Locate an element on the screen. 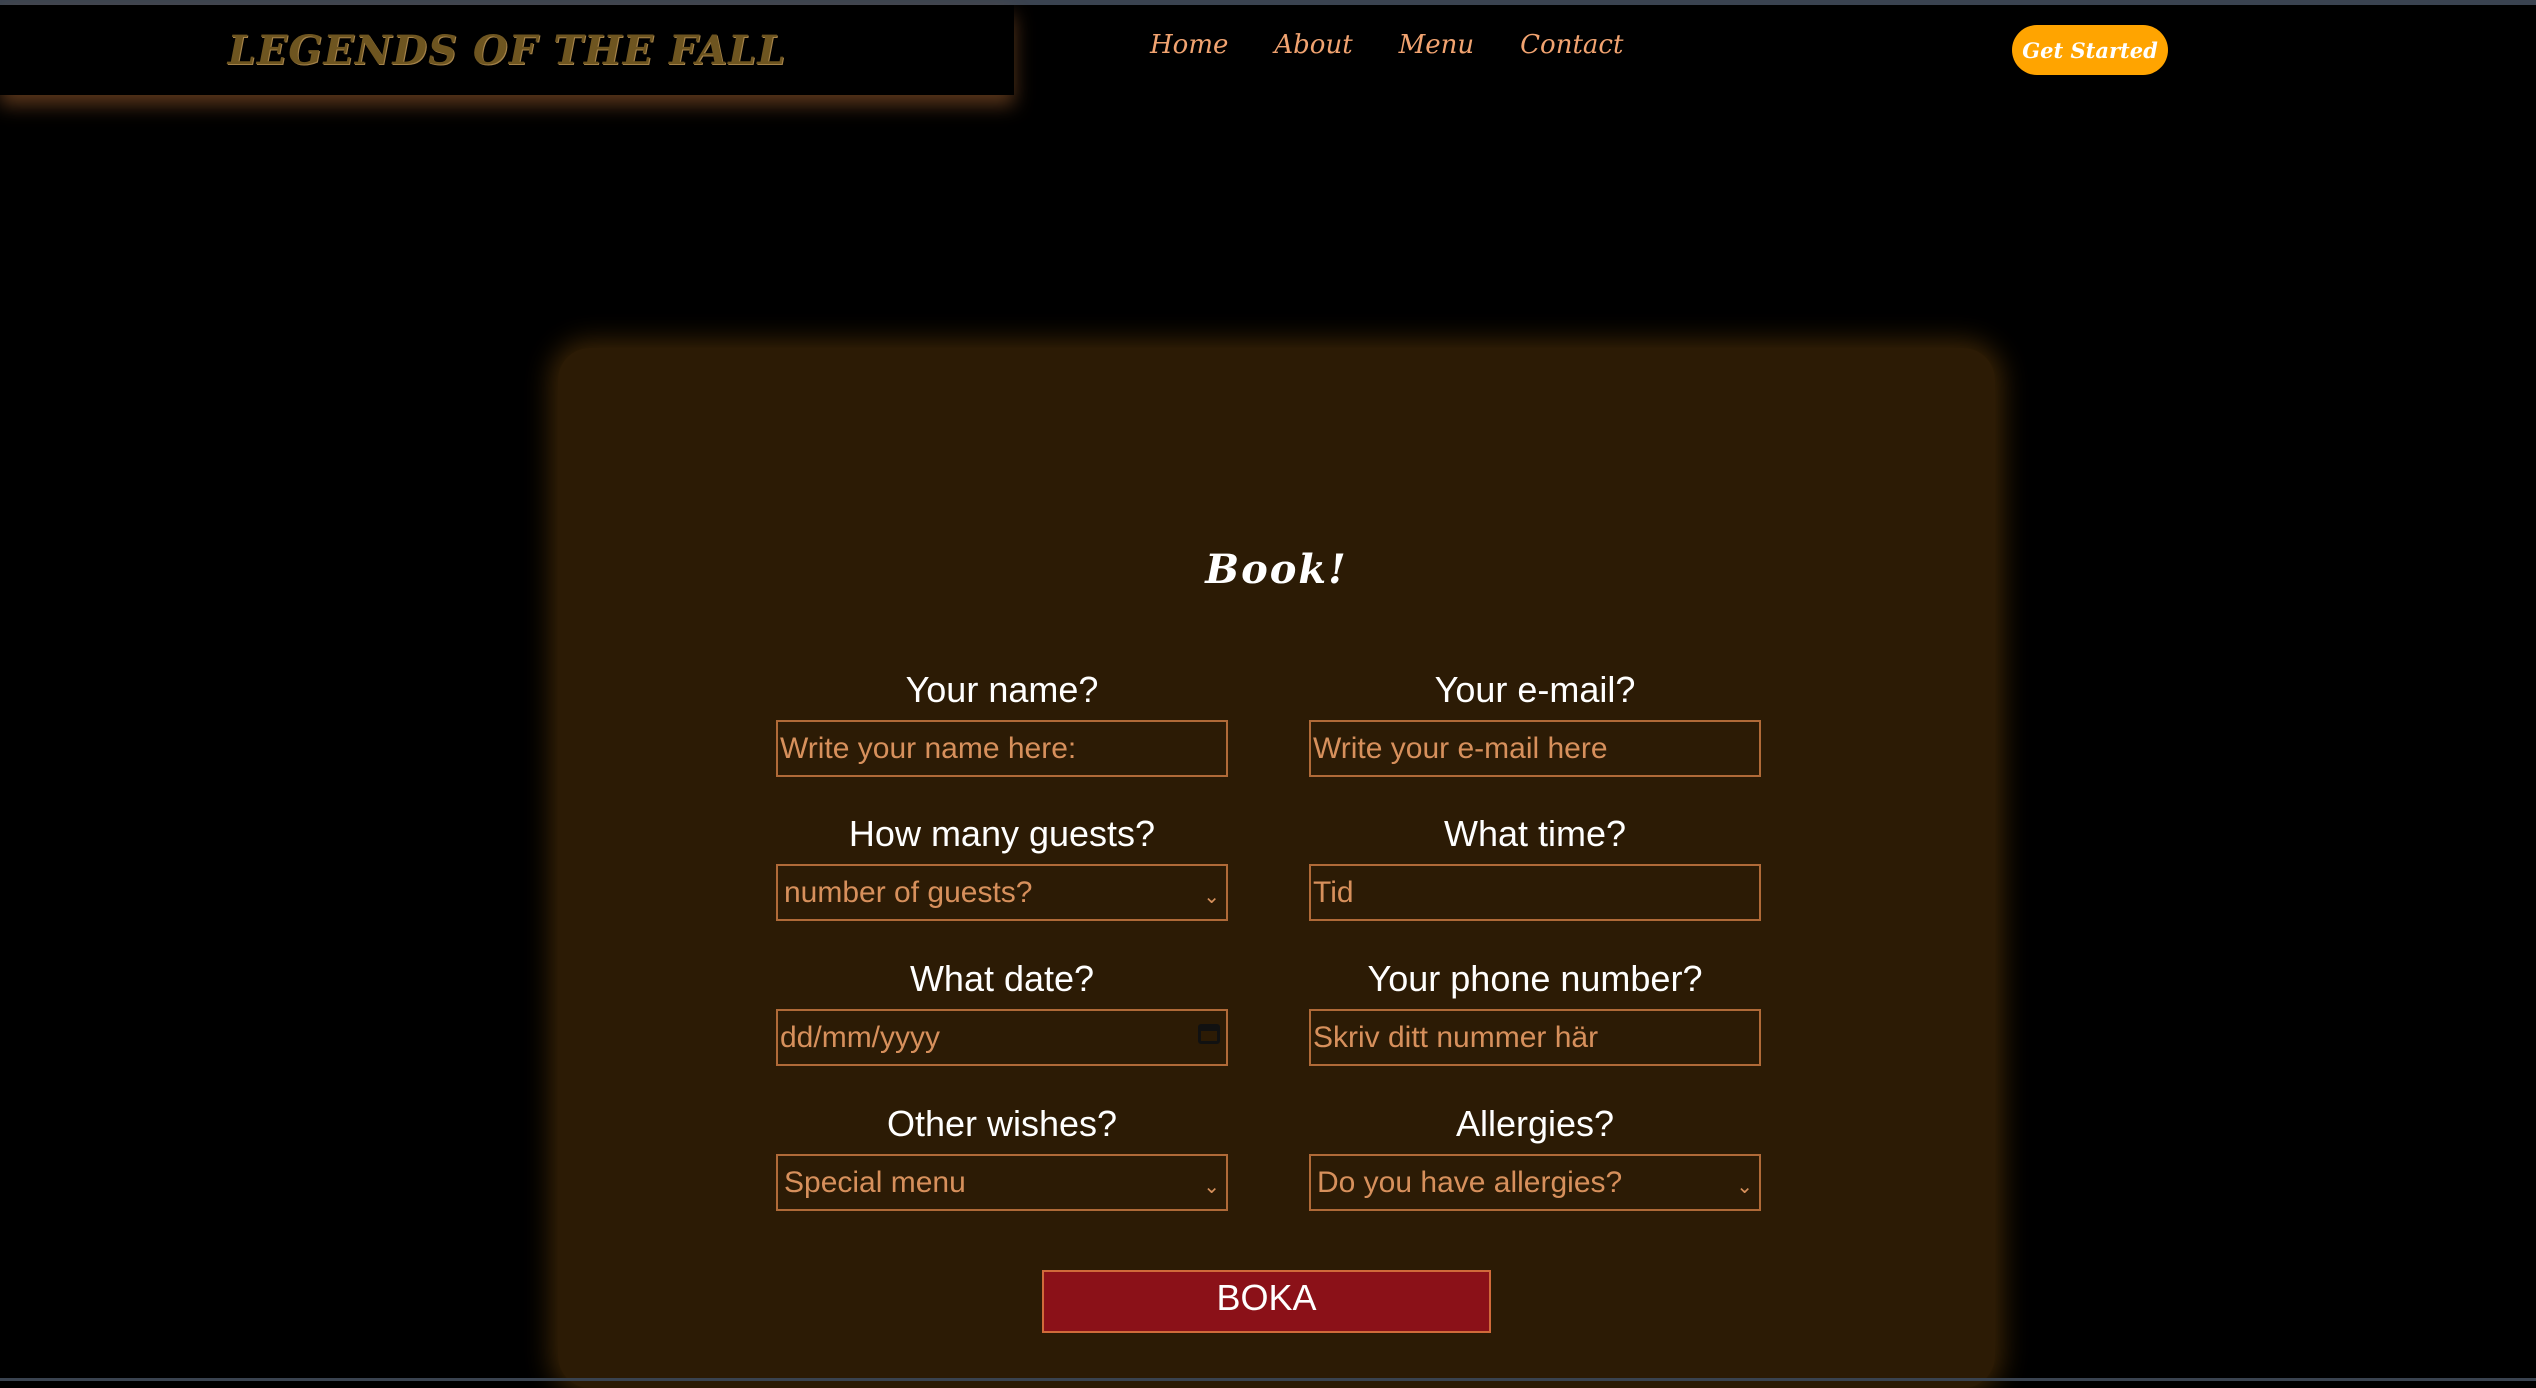 The image size is (2536, 1388). time-placeholder: Tid is located at coordinates (1333, 892).